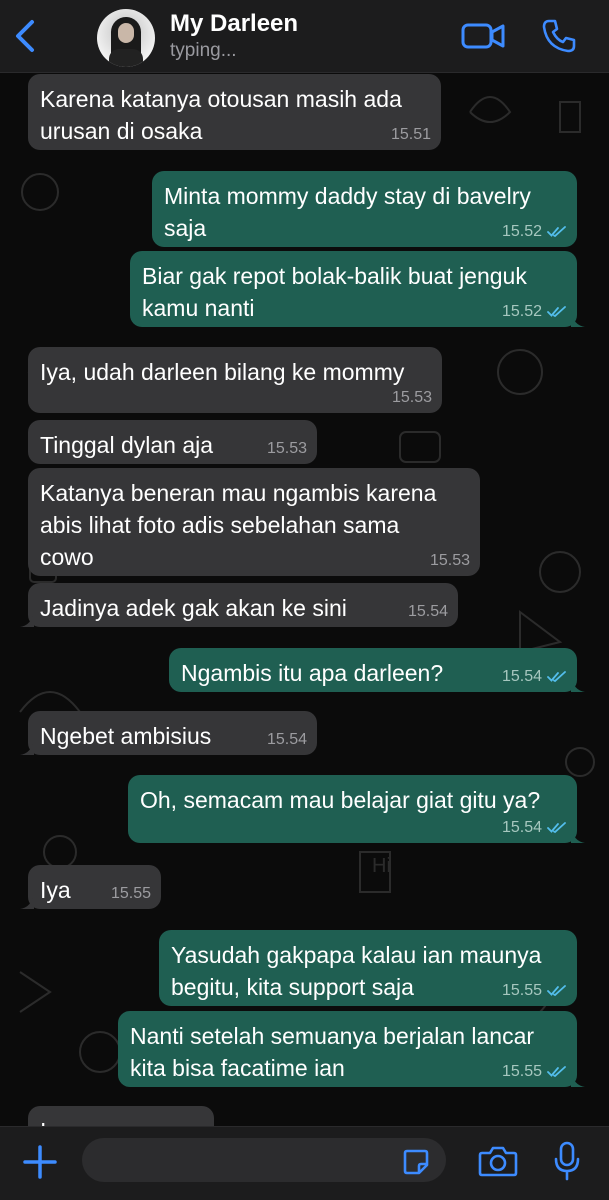 The image size is (609, 1200). What do you see at coordinates (567, 1161) in the screenshot?
I see `microphone-icon` at bounding box center [567, 1161].